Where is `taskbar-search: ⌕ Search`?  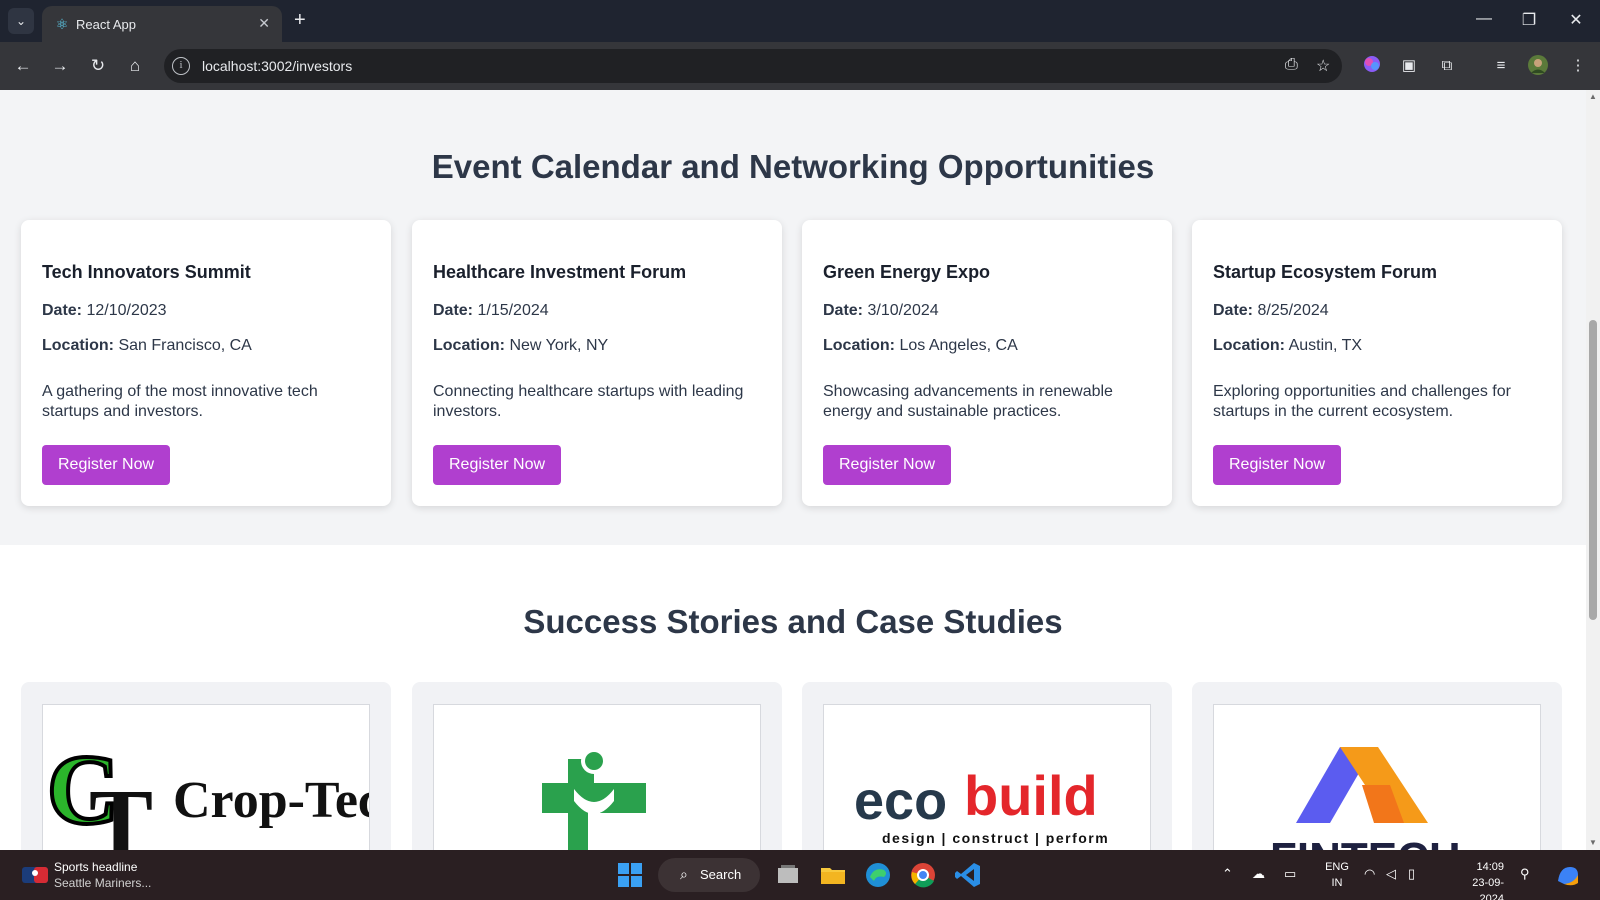
taskbar-search: ⌕ Search is located at coordinates (709, 875).